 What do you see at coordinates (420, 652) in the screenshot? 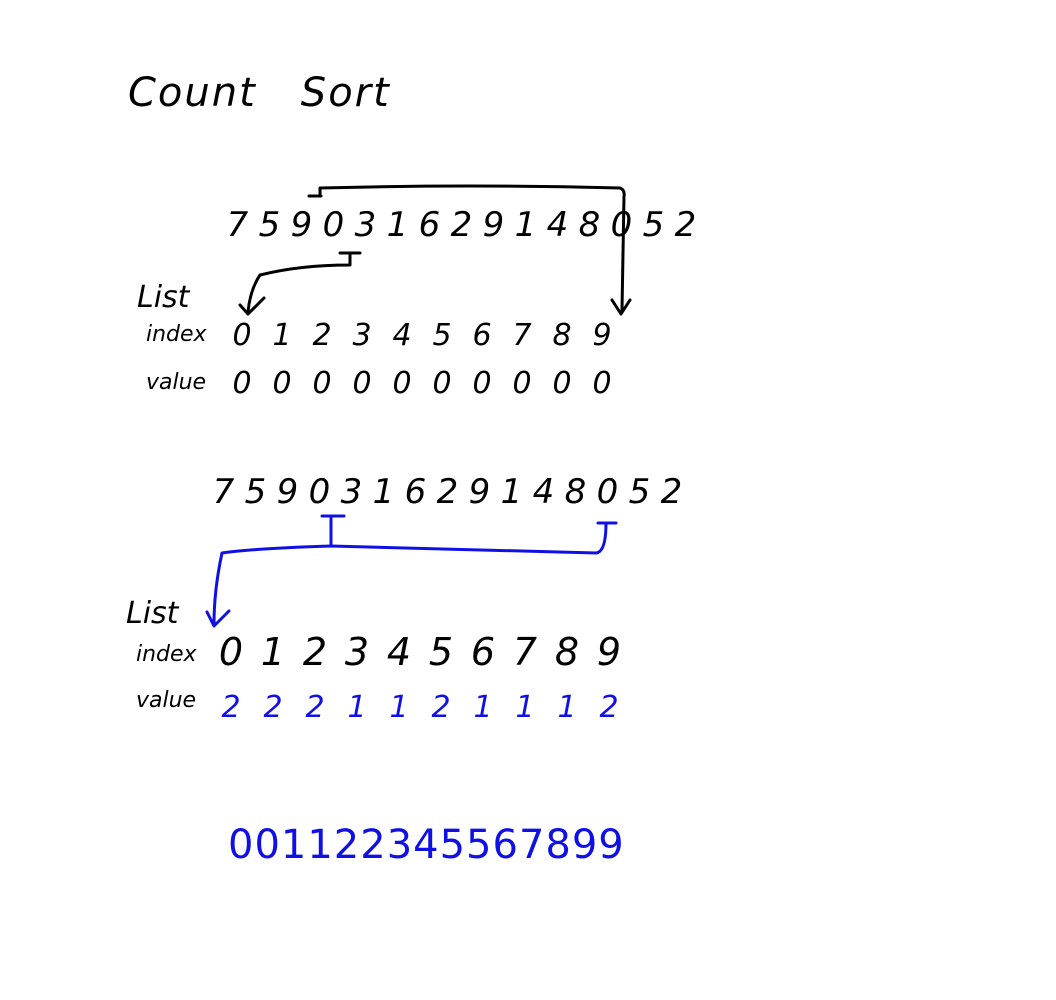
I see `step2-index-row: 0123456789` at bounding box center [420, 652].